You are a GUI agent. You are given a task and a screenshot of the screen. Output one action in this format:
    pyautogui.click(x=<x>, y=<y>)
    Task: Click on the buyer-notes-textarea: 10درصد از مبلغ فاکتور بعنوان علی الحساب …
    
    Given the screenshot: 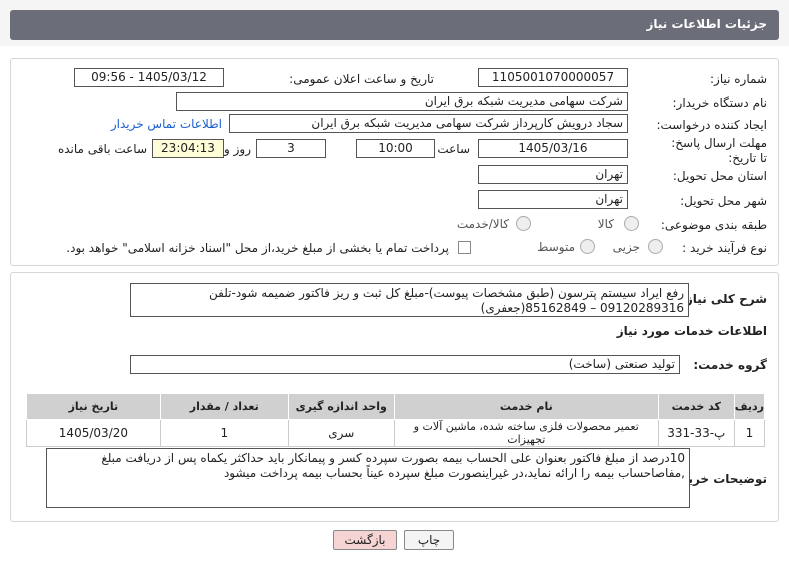 What is the action you would take?
    pyautogui.click(x=368, y=478)
    